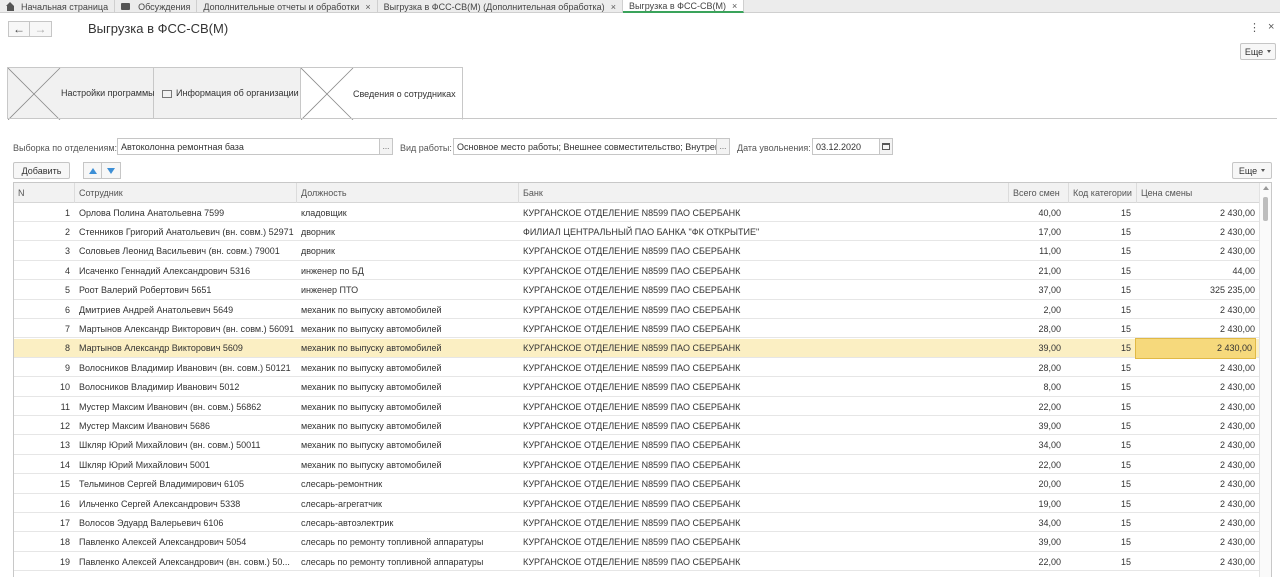  Describe the element at coordinates (407, 193) in the screenshot. I see `column-header-position: Должность` at that location.